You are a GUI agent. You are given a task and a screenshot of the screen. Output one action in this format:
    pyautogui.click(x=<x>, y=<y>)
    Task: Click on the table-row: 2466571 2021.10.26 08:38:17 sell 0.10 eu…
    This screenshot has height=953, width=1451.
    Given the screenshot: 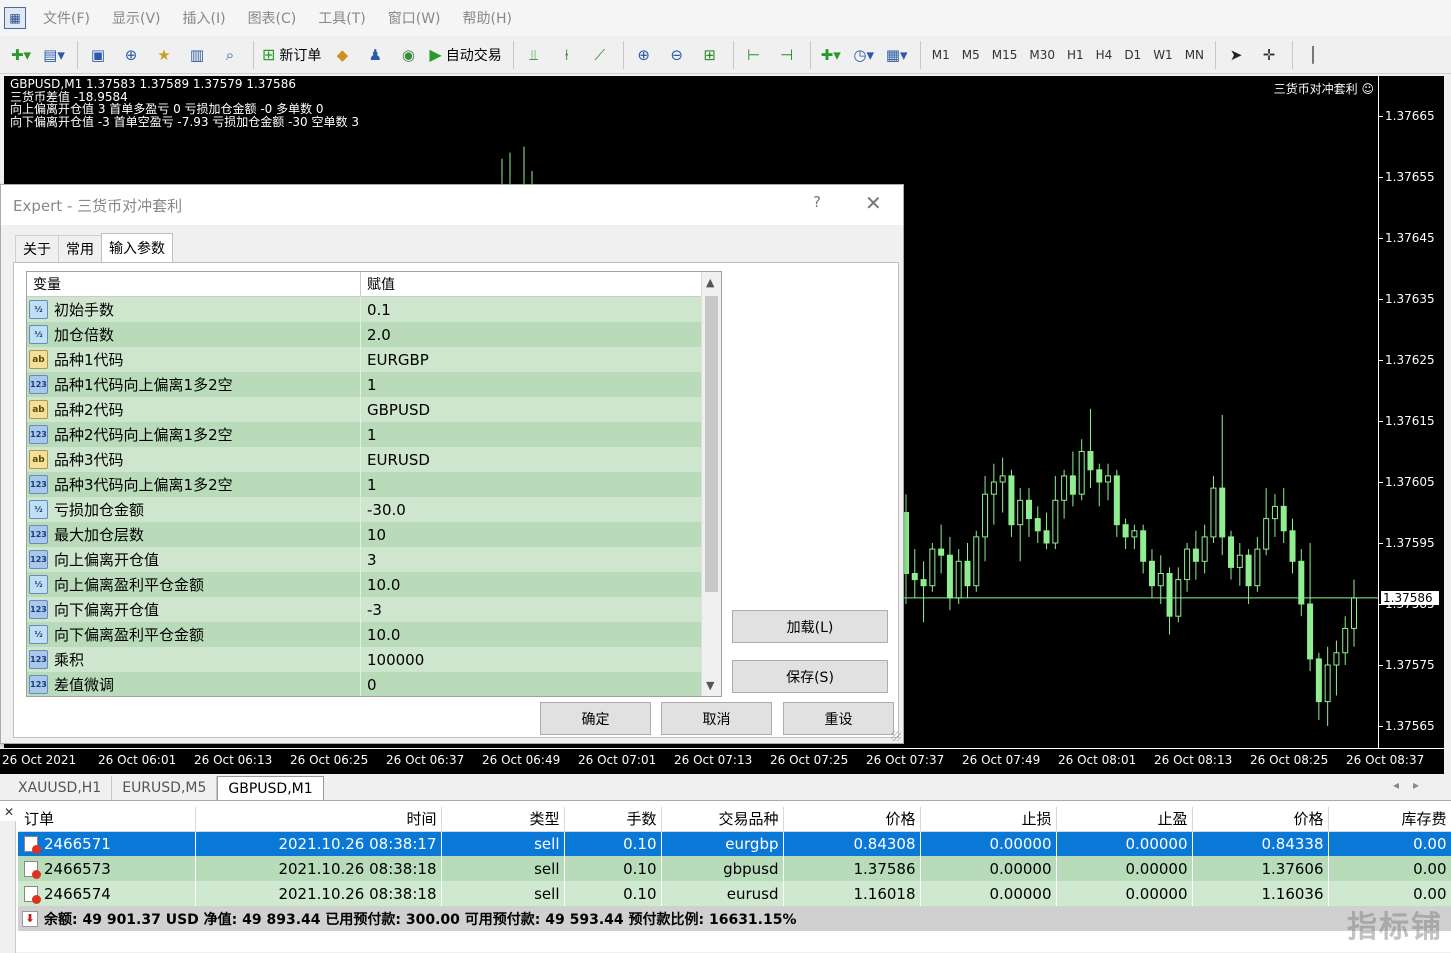 What is the action you would take?
    pyautogui.click(x=734, y=843)
    